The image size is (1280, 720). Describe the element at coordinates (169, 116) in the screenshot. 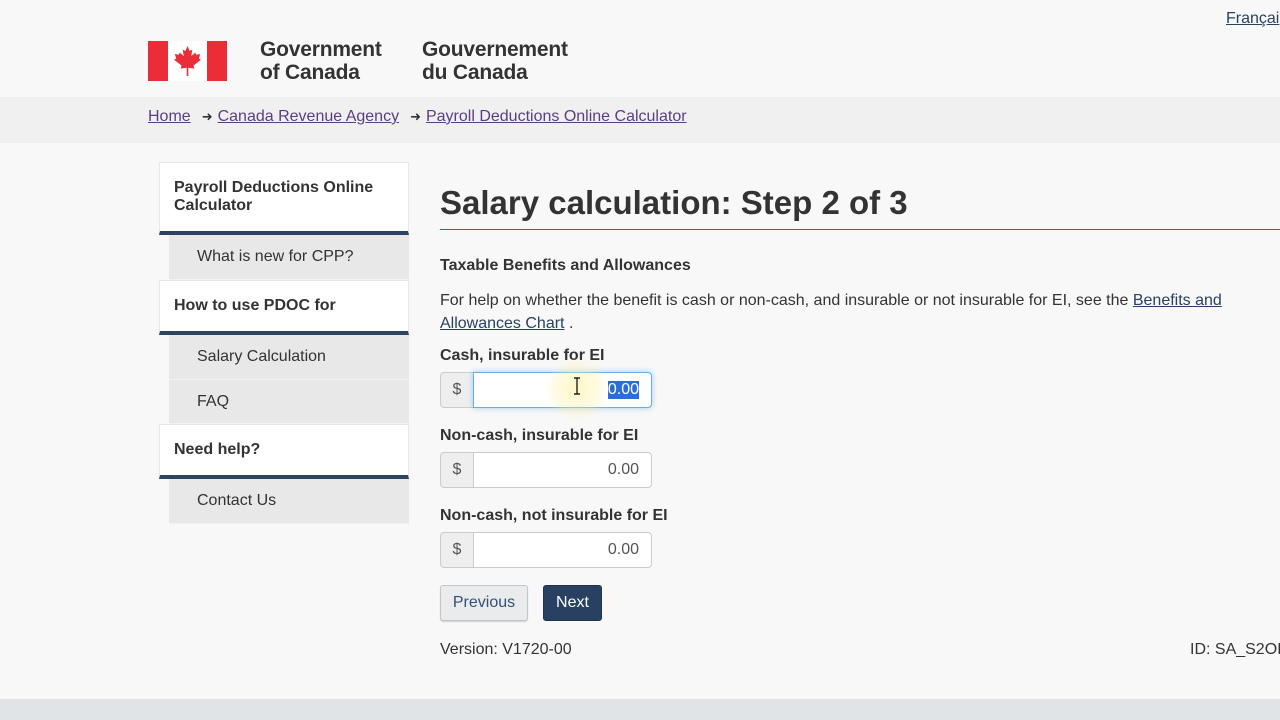

I see `breadcrumb-home-link: Home` at that location.